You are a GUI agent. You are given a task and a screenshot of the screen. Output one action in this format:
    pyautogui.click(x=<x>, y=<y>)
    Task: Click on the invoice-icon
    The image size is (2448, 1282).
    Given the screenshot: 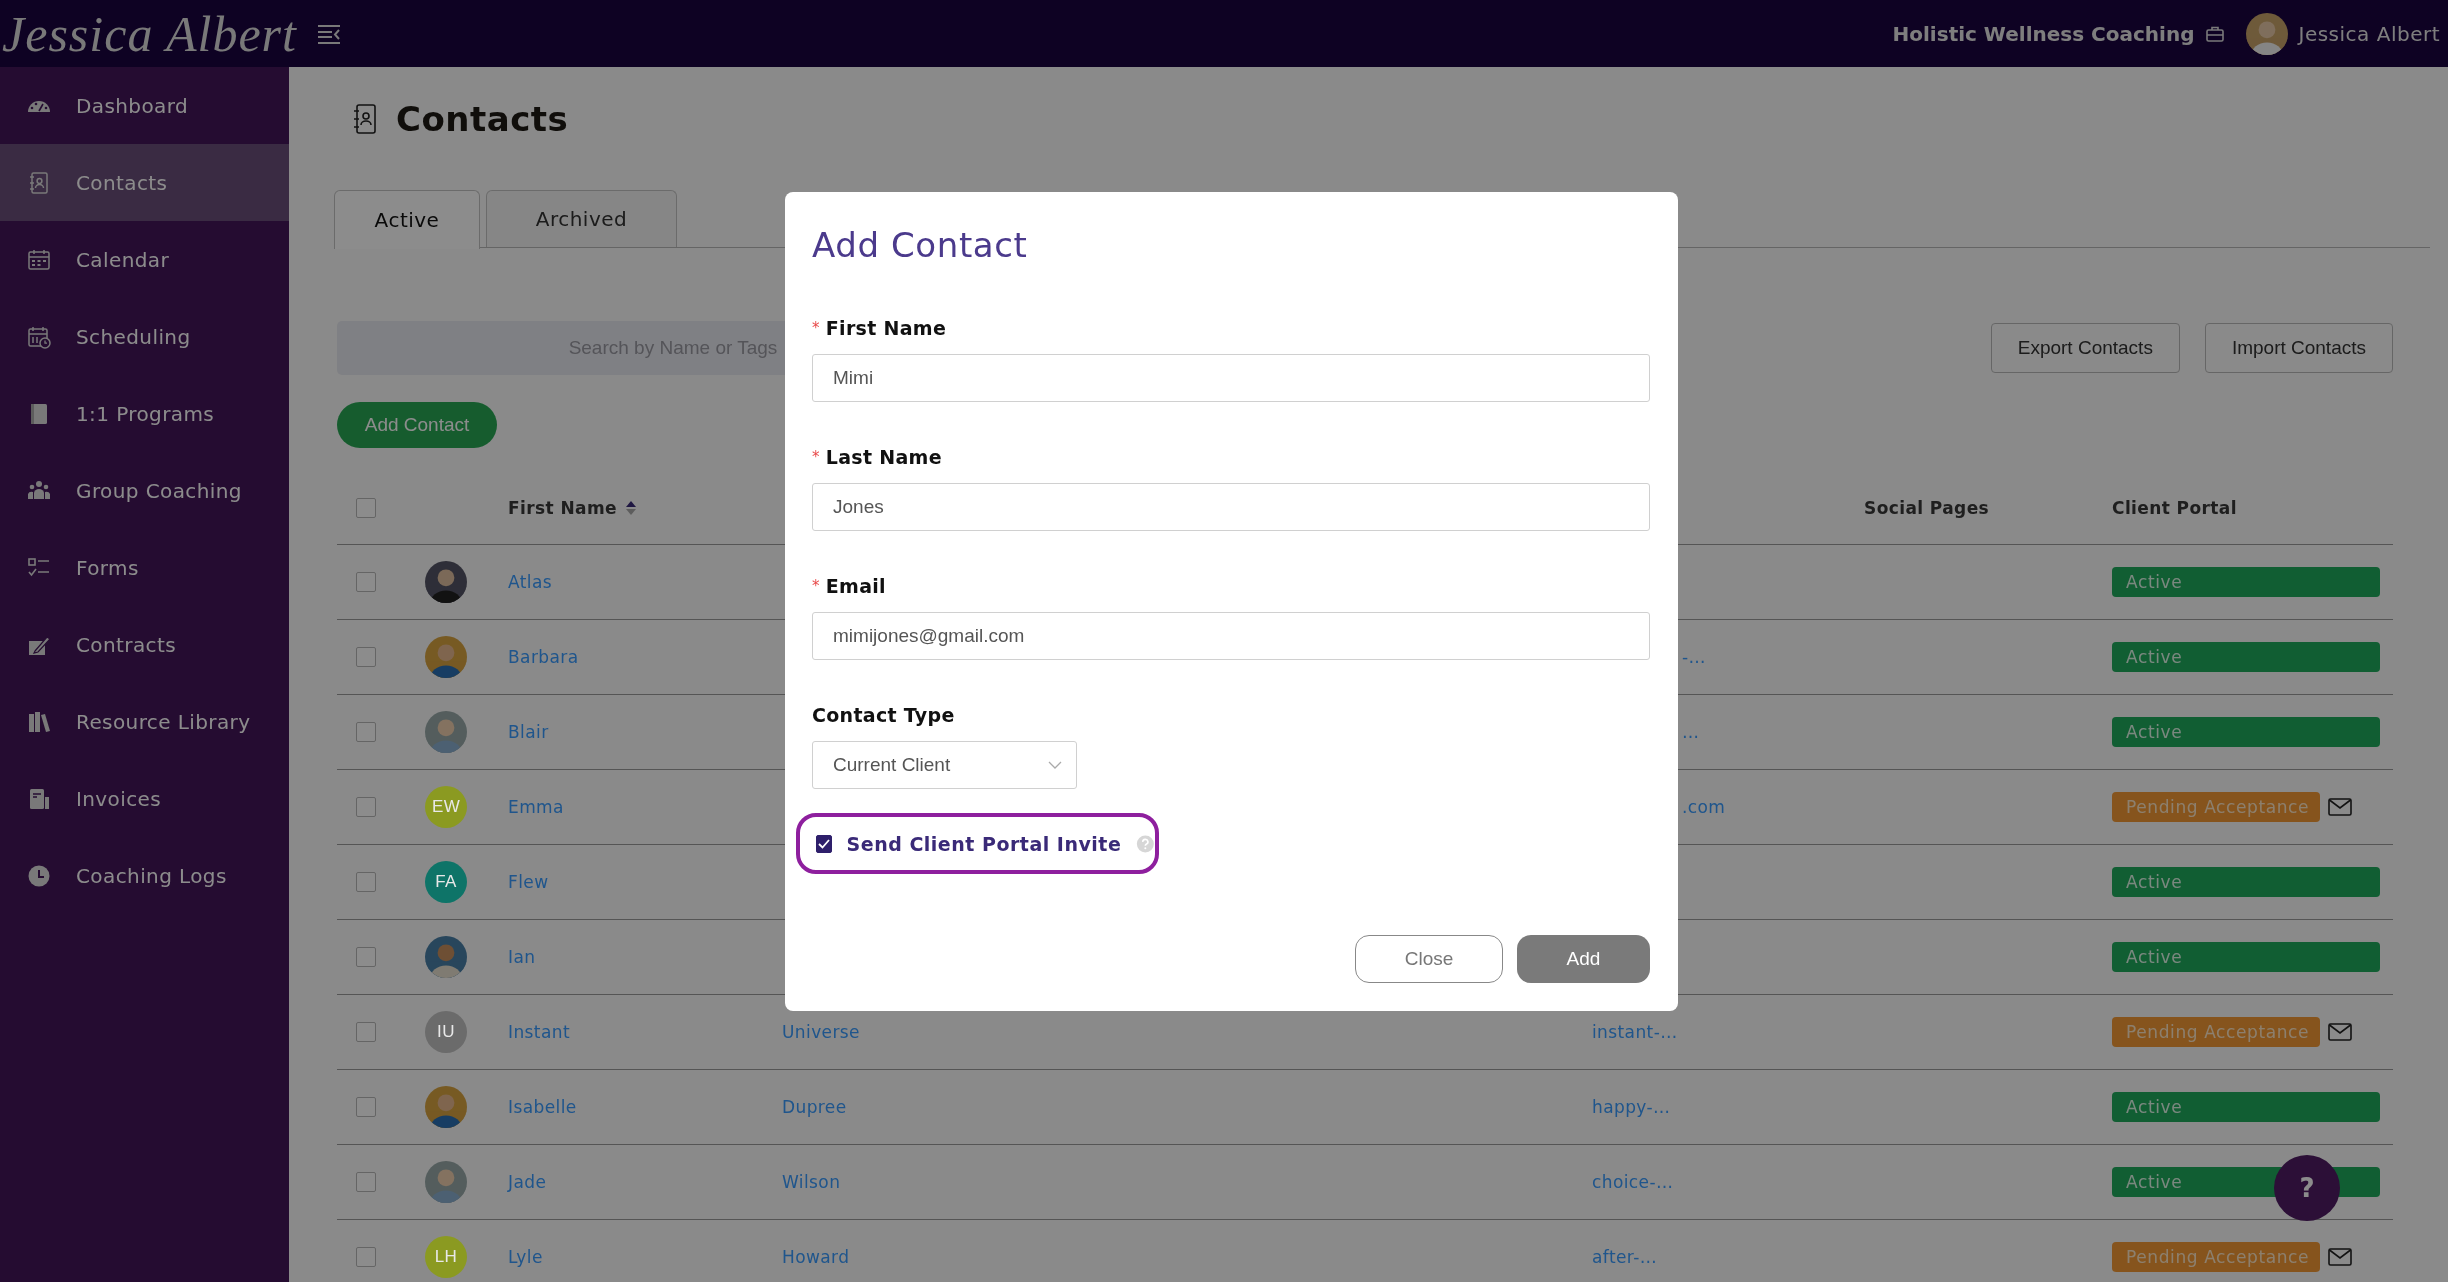 What is the action you would take?
    pyautogui.click(x=39, y=798)
    